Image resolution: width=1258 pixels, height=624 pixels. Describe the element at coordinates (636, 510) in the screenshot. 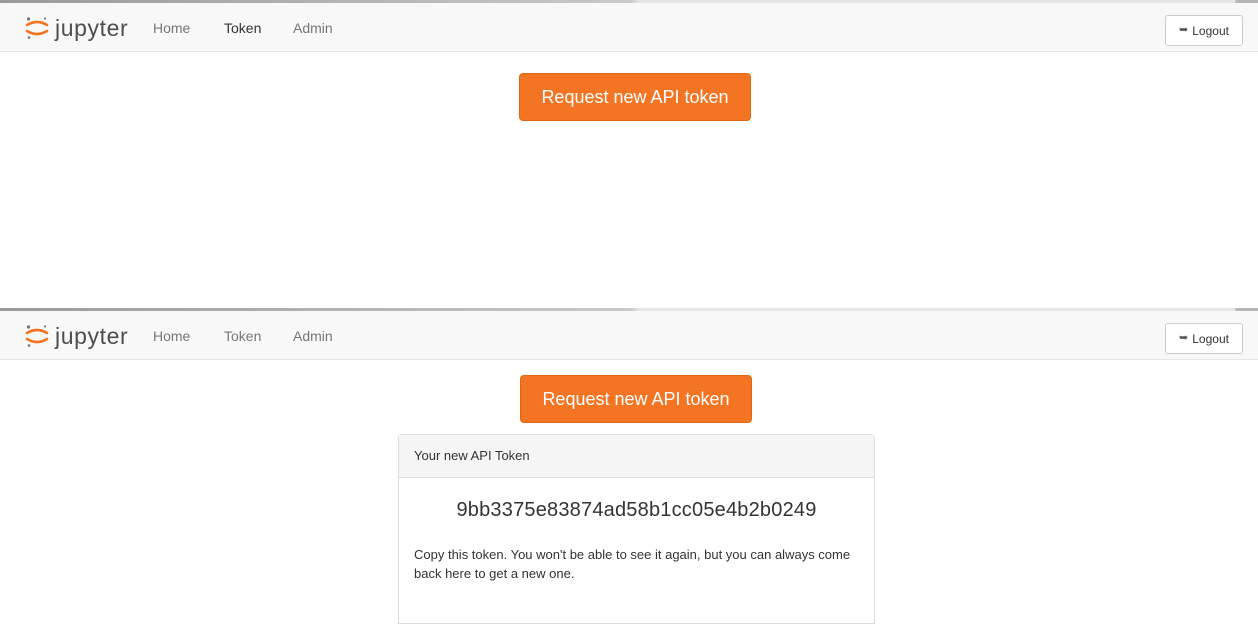

I see `api-token-value: 9bb3375e83874ad58b1cc05e4b2b0249` at that location.